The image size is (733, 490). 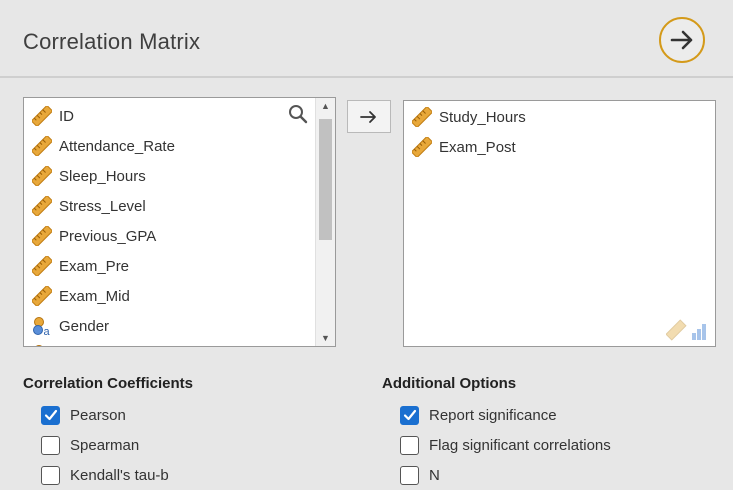 I want to click on variable-exam-post: Exam_Post, so click(x=464, y=147).